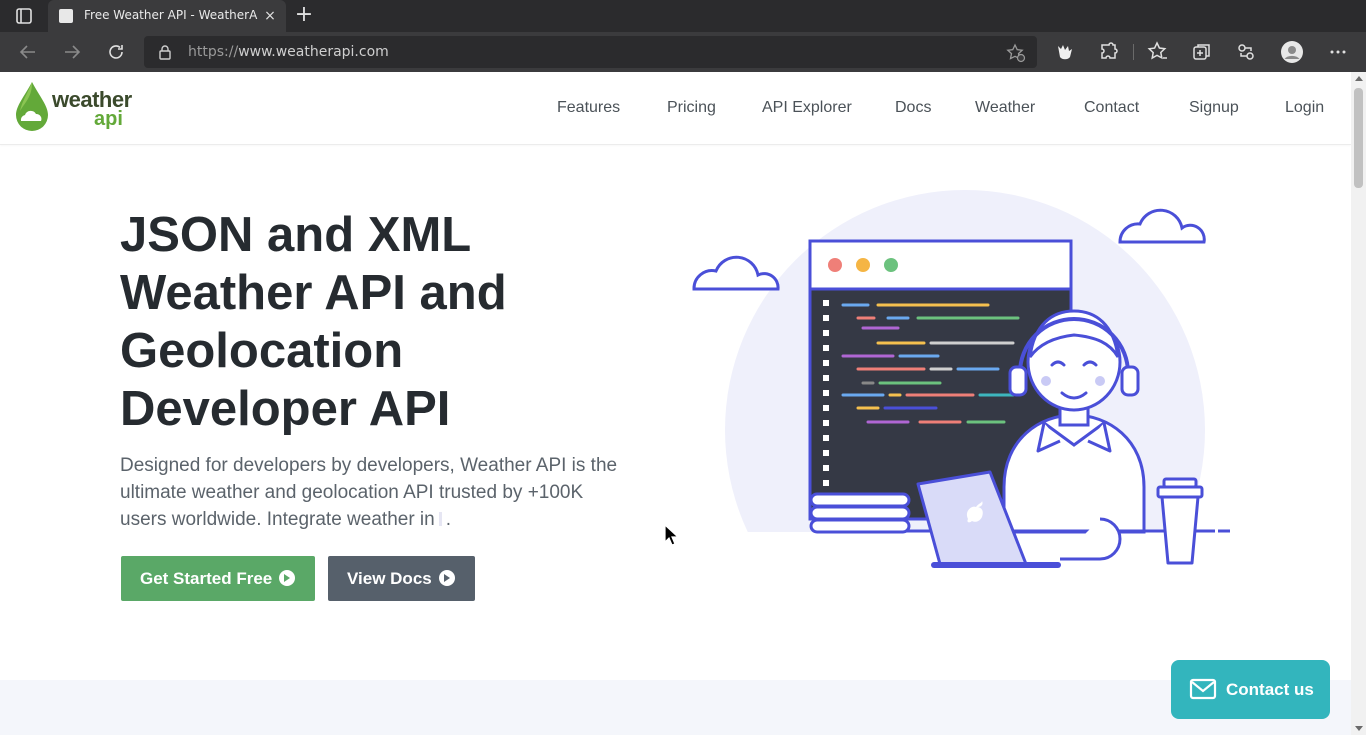  What do you see at coordinates (313, 293) in the screenshot?
I see `hero-title-line: Weather API and` at bounding box center [313, 293].